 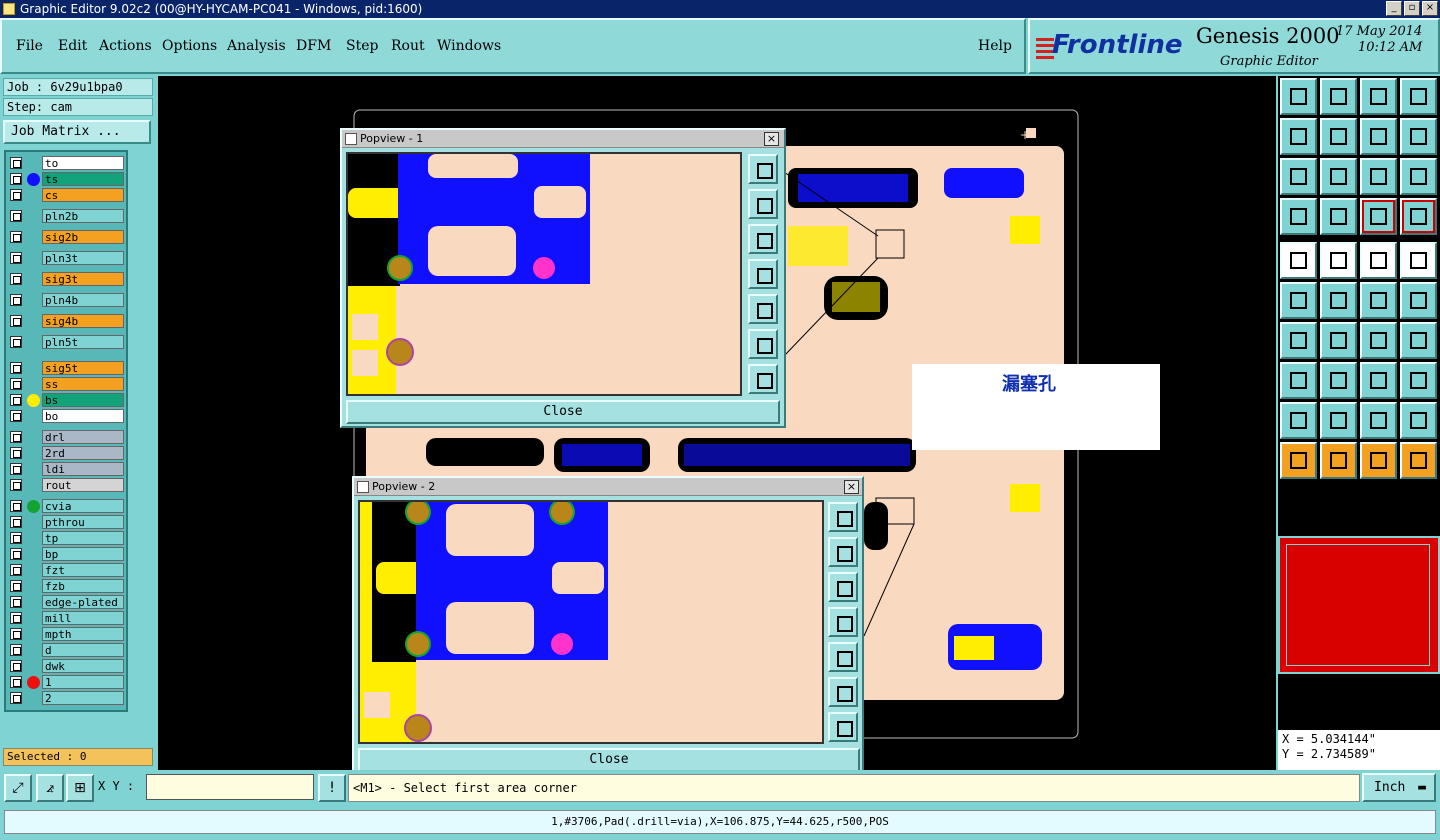 I want to click on layer-row: pln5t, so click(x=67, y=342).